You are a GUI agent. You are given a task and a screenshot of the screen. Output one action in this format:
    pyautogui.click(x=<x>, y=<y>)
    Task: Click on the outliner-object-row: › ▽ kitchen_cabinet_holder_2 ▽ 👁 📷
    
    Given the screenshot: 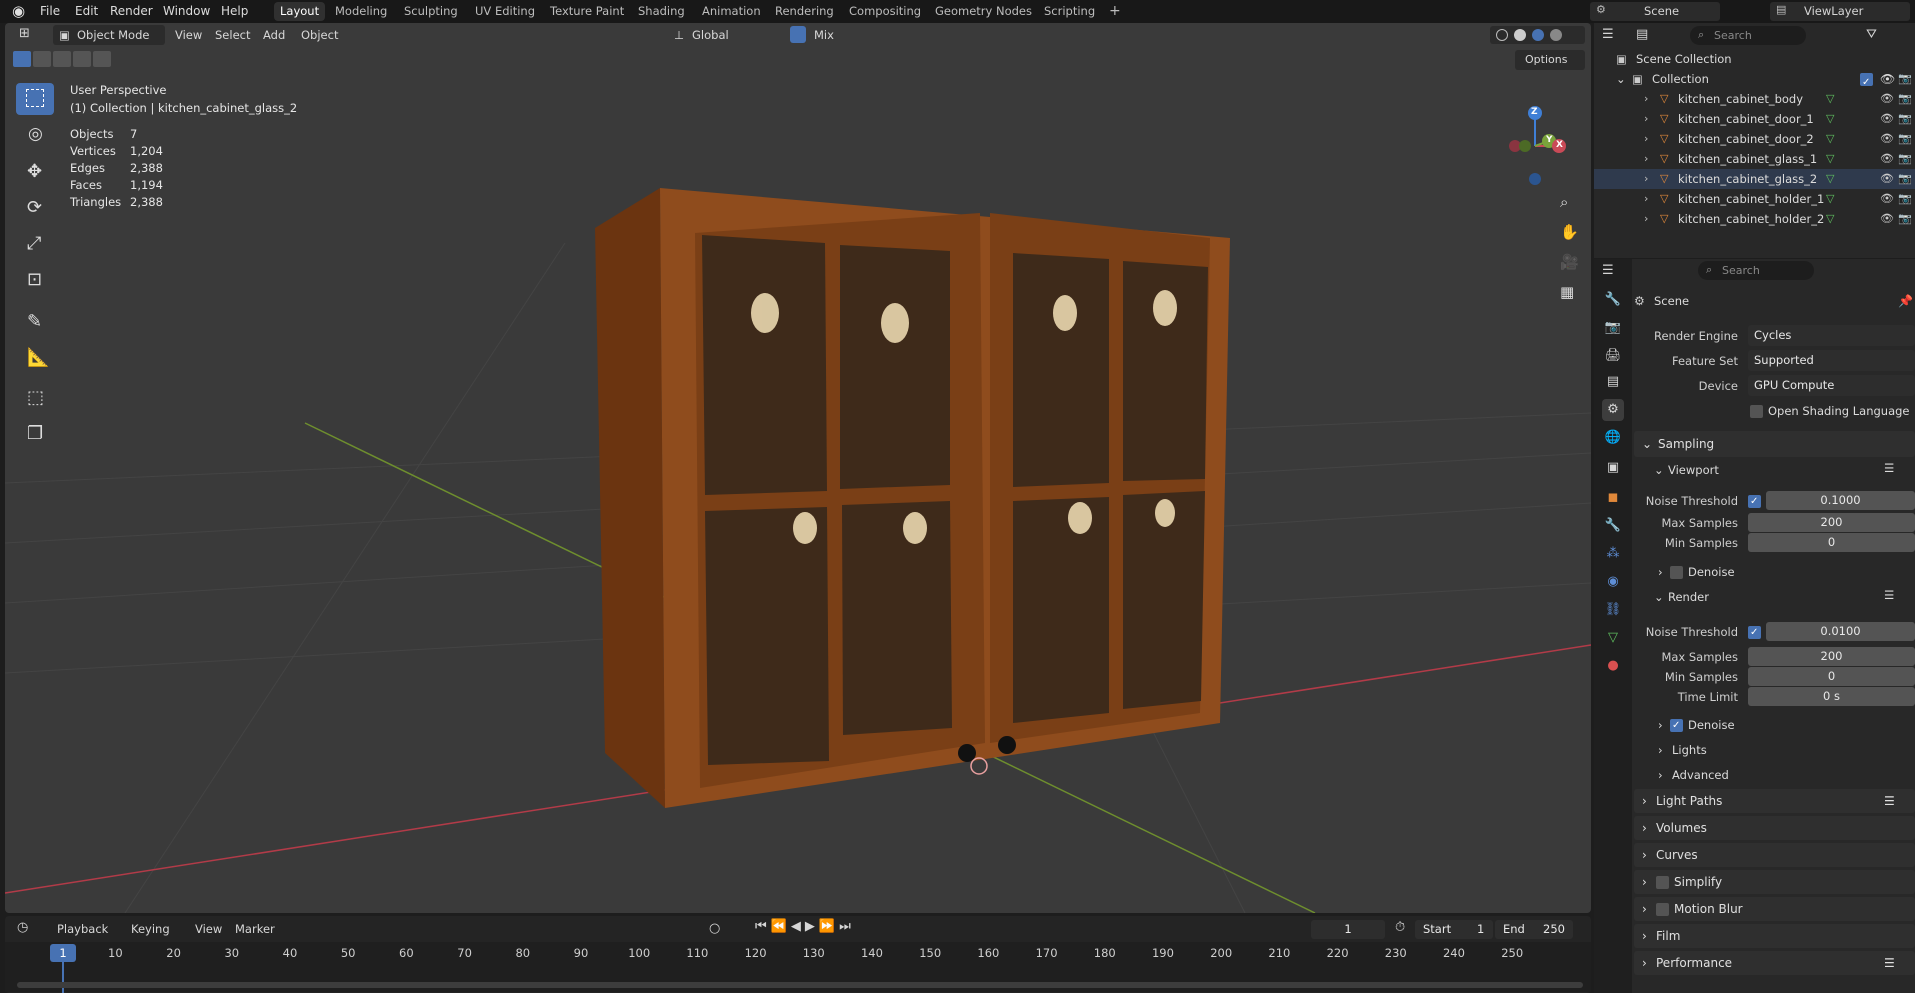 What is the action you would take?
    pyautogui.click(x=1754, y=219)
    